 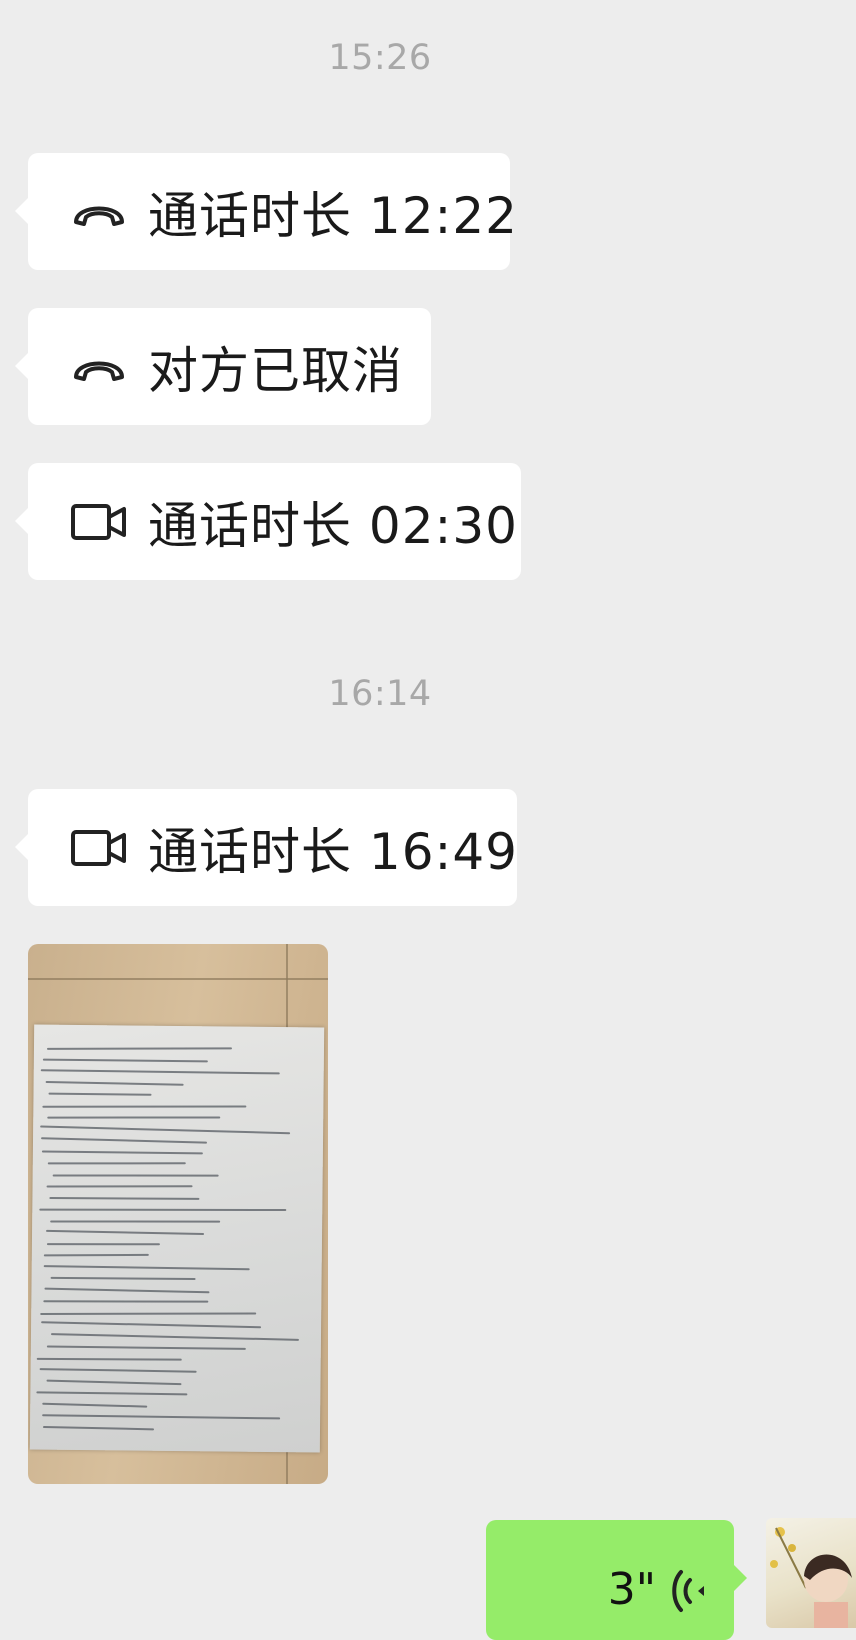 I want to click on timestamp: 15:26, so click(x=380, y=58).